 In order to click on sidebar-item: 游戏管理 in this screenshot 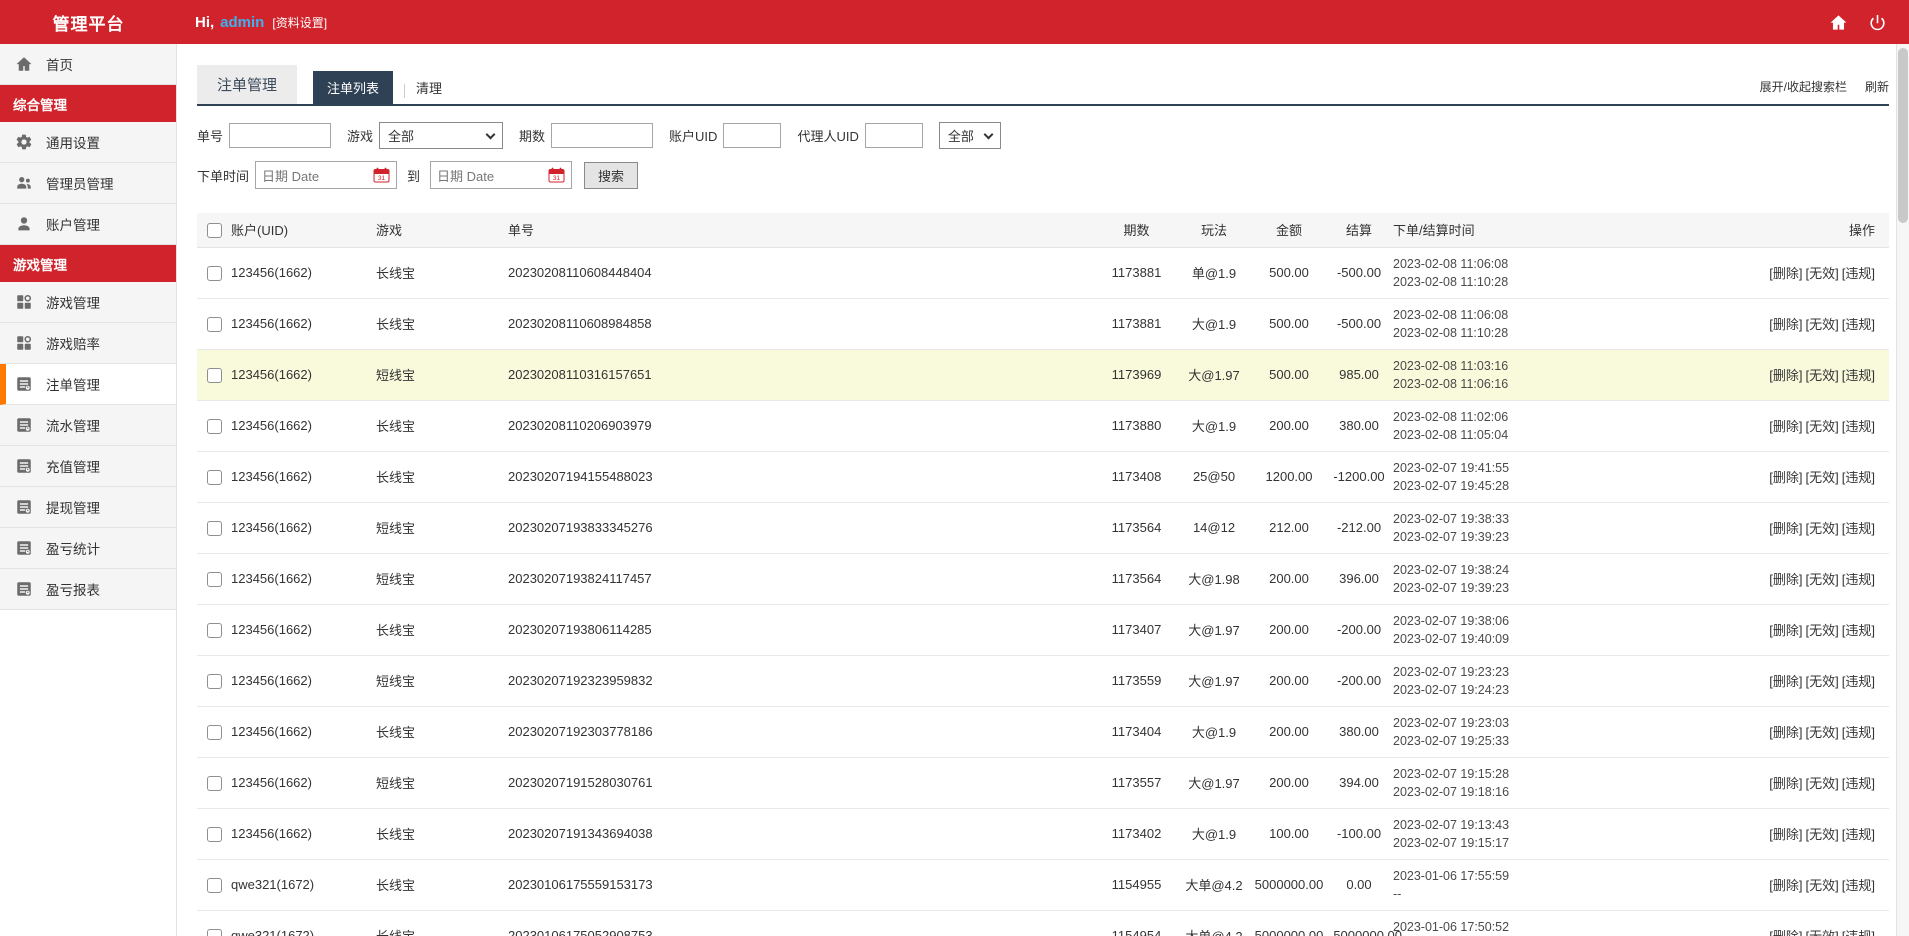, I will do `click(88, 302)`.